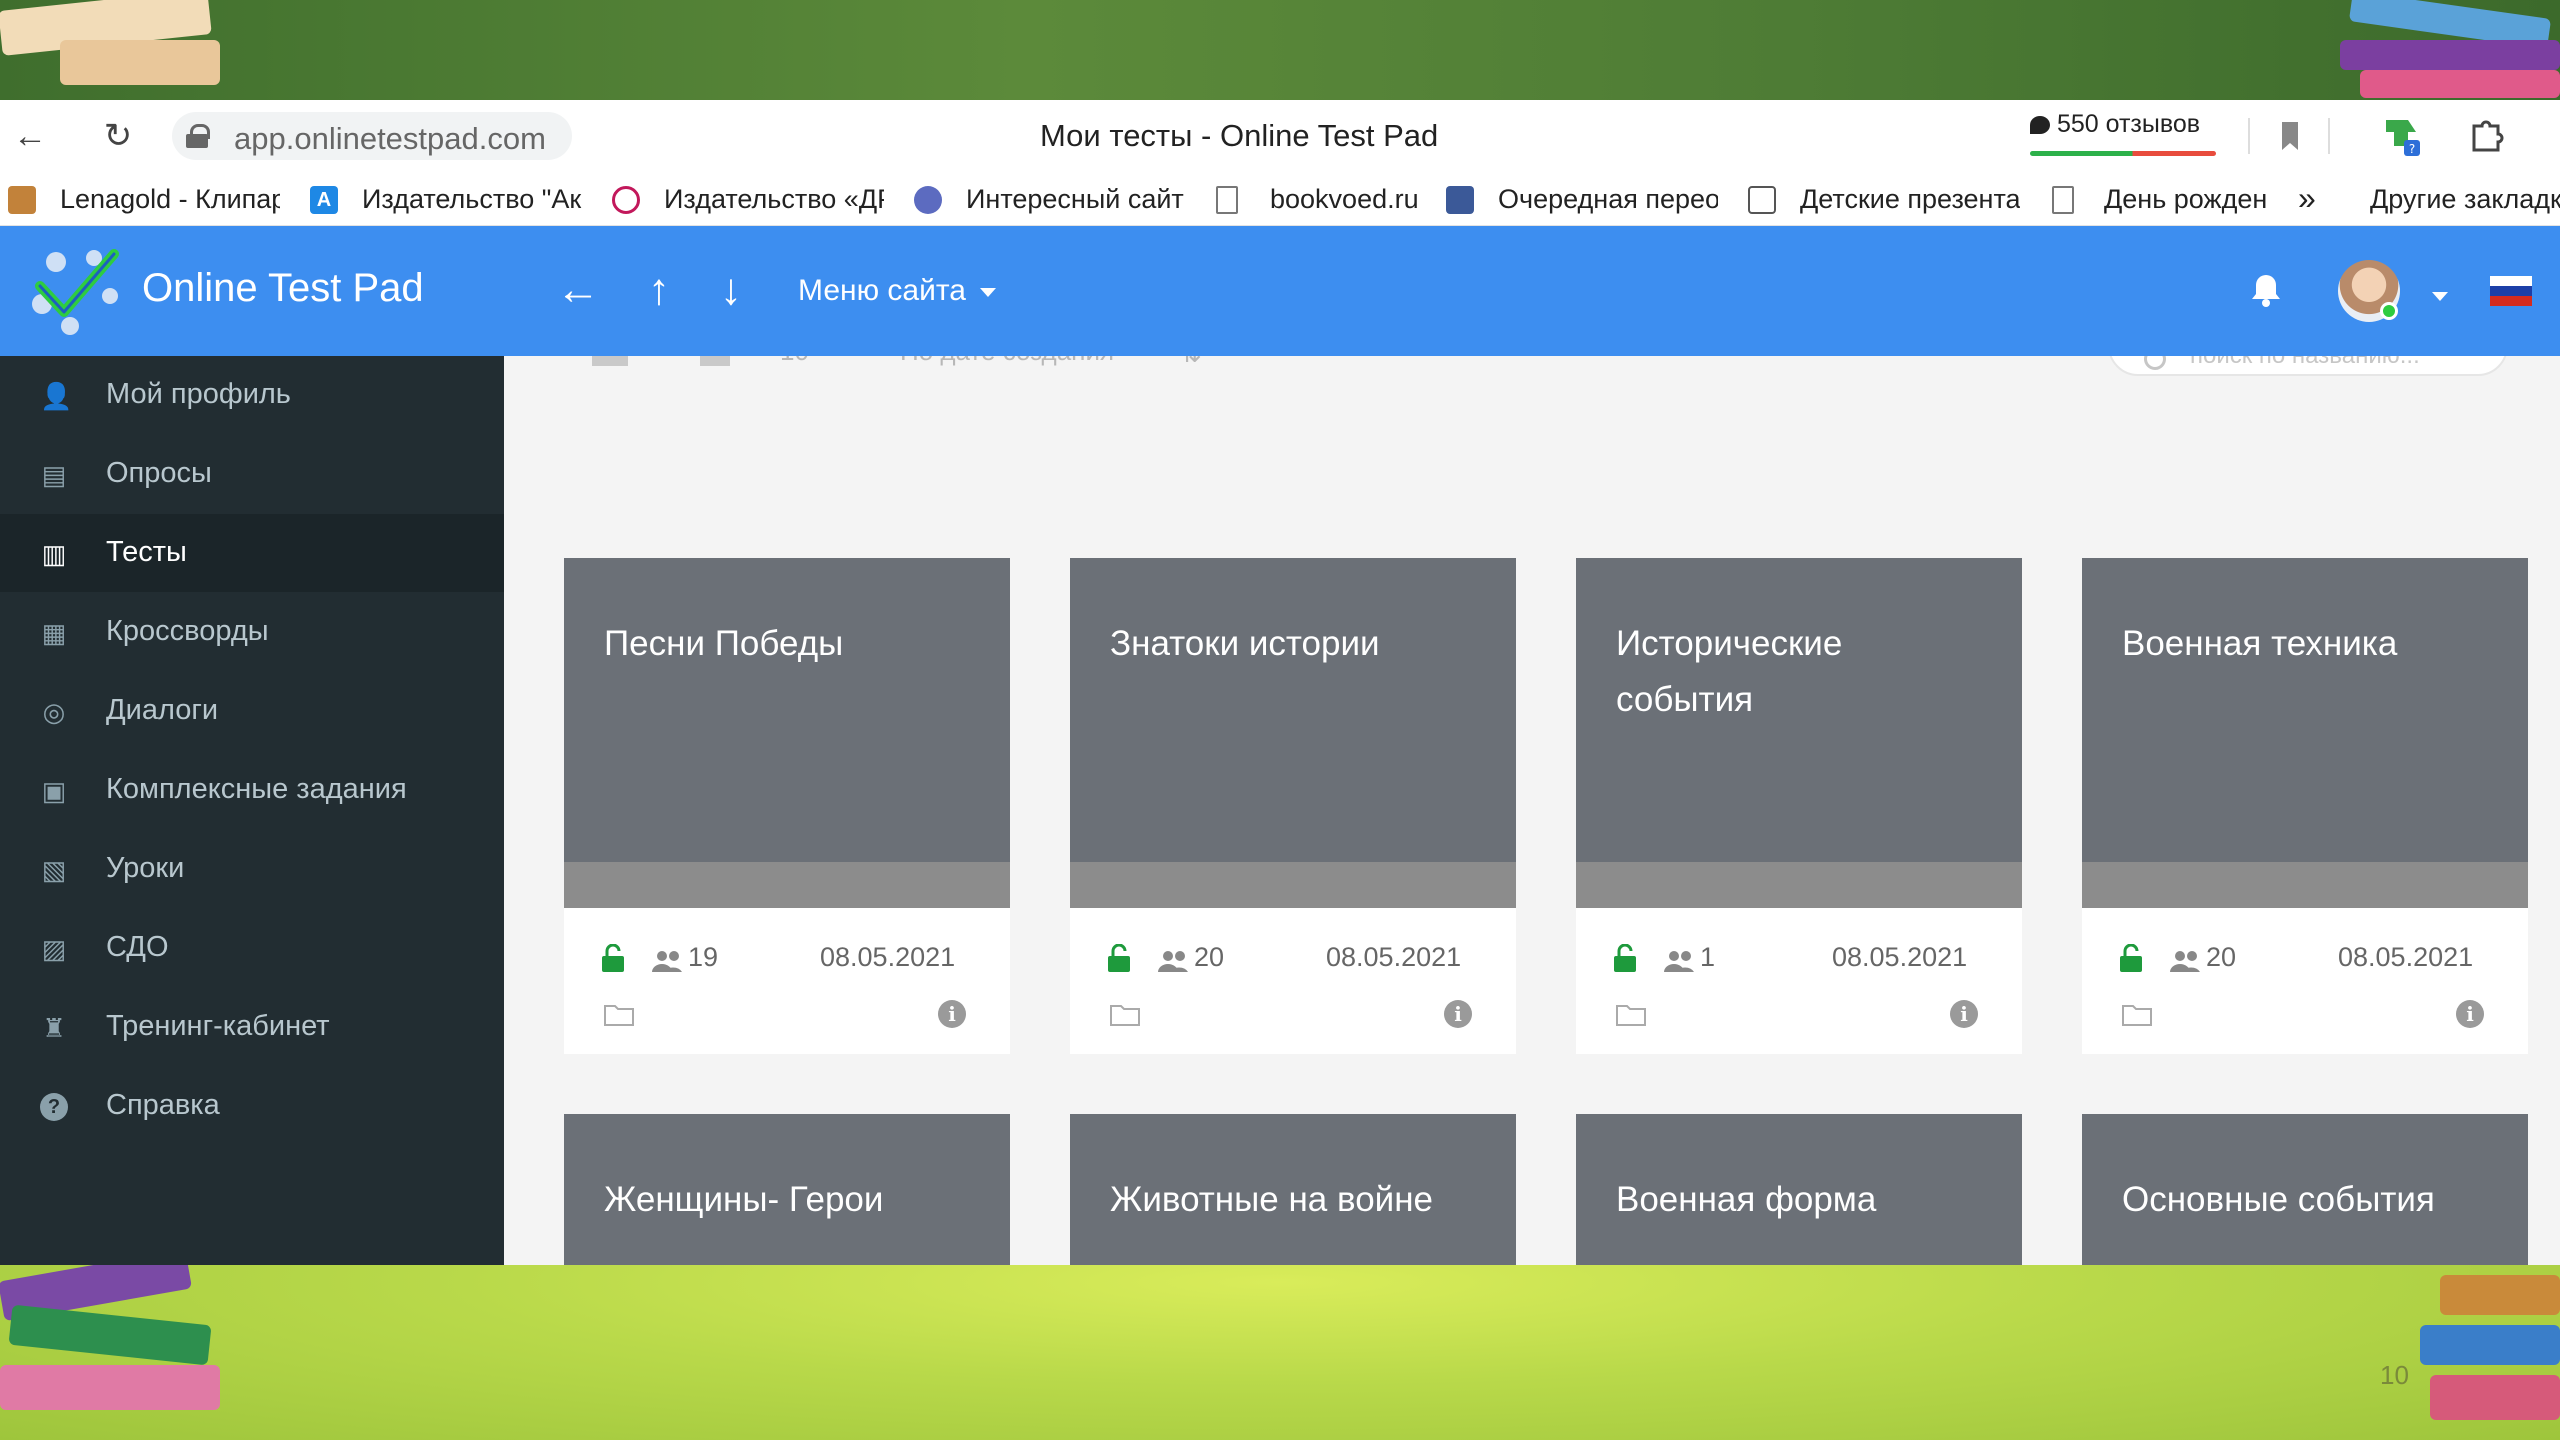 This screenshot has width=2560, height=1440. What do you see at coordinates (610, 361) in the screenshot?
I see `grid-view-icon` at bounding box center [610, 361].